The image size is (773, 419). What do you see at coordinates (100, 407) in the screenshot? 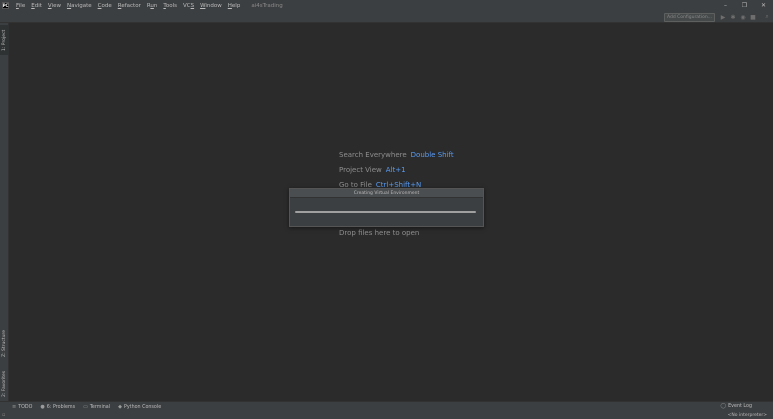
I see `terminal-tab-label: Terminal` at bounding box center [100, 407].